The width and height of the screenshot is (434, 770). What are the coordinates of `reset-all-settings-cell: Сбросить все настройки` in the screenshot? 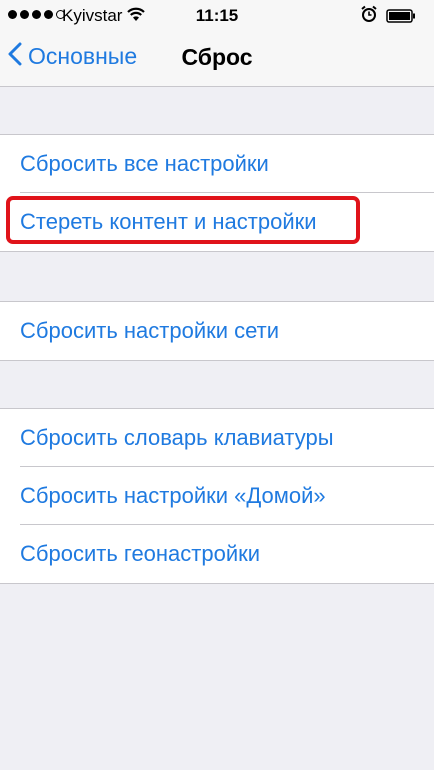 It's located at (217, 164).